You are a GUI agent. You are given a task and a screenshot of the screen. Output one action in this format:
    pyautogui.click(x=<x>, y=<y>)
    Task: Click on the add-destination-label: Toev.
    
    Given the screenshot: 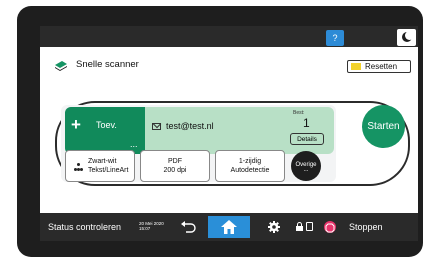 What is the action you would take?
    pyautogui.click(x=106, y=125)
    